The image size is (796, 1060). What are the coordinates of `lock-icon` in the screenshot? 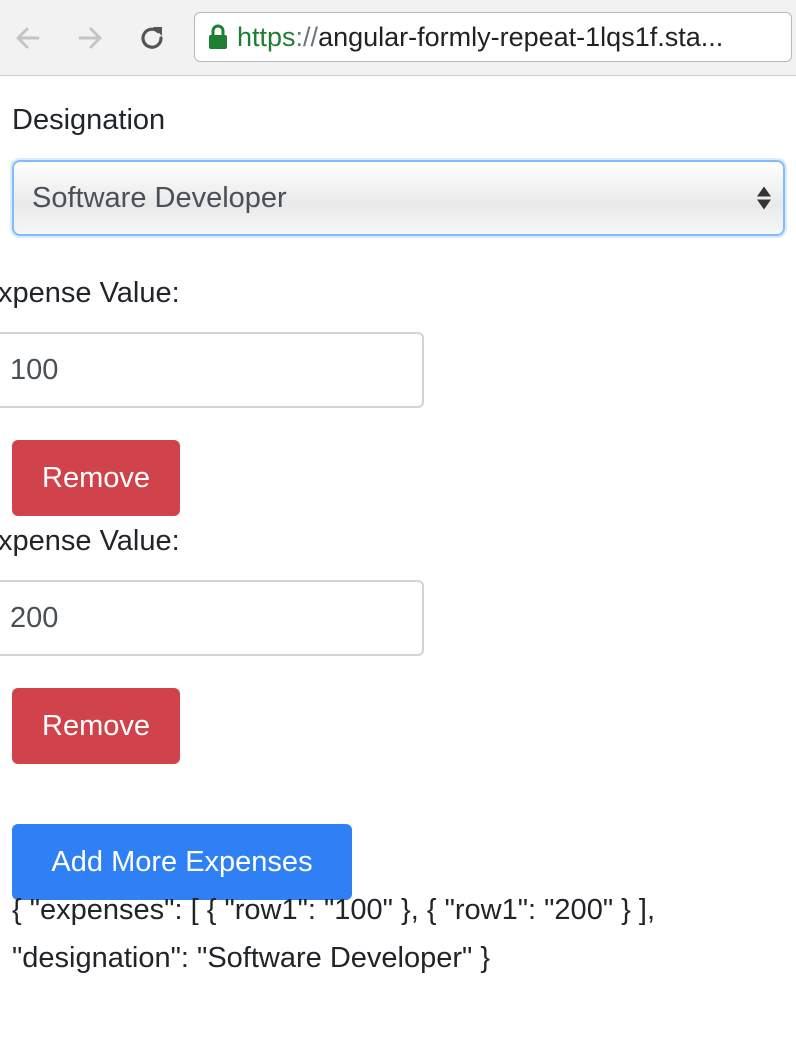 It's located at (218, 37).